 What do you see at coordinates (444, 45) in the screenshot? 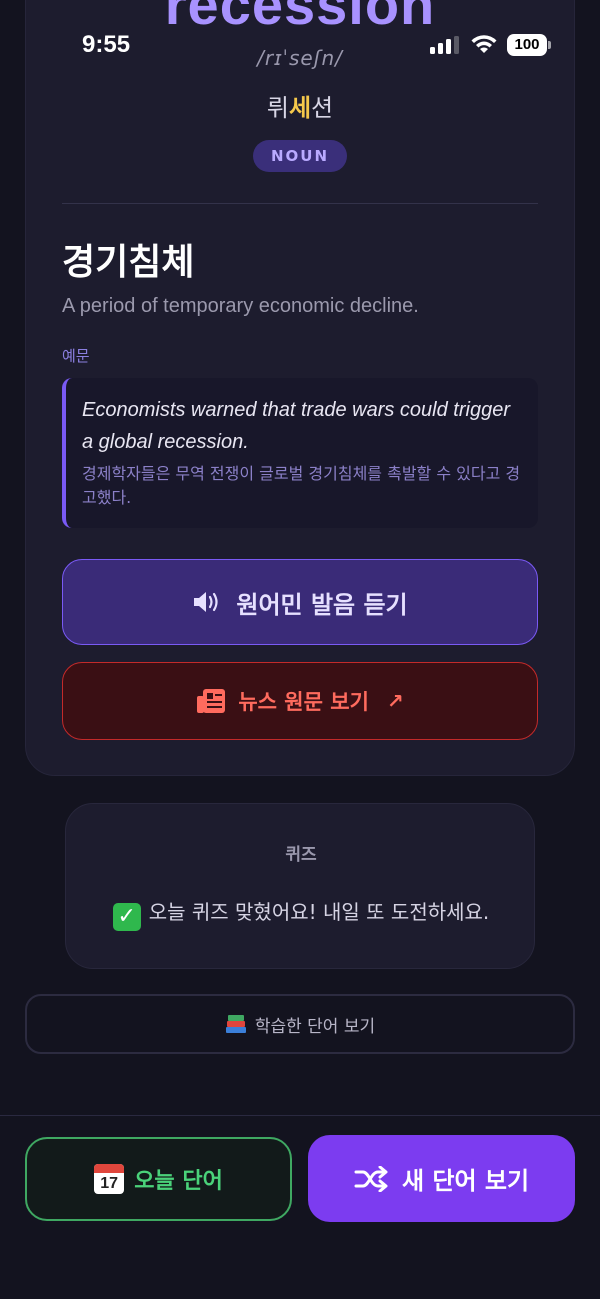
I see `cellular-signal-icon` at bounding box center [444, 45].